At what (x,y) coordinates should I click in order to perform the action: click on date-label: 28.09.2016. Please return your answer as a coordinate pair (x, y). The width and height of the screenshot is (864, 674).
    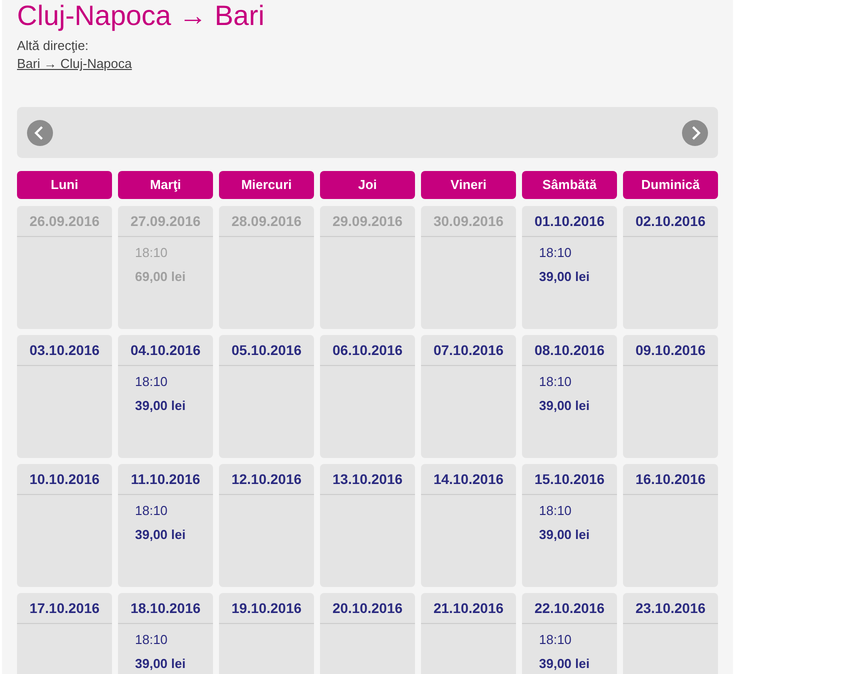
    Looking at the image, I should click on (266, 221).